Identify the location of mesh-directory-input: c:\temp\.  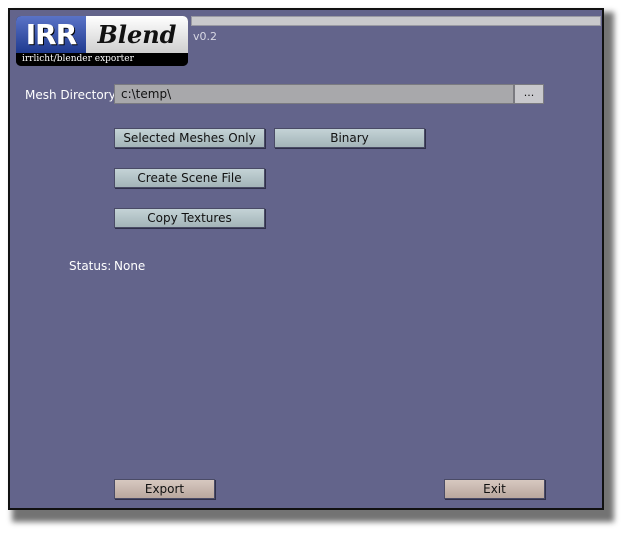
(314, 94).